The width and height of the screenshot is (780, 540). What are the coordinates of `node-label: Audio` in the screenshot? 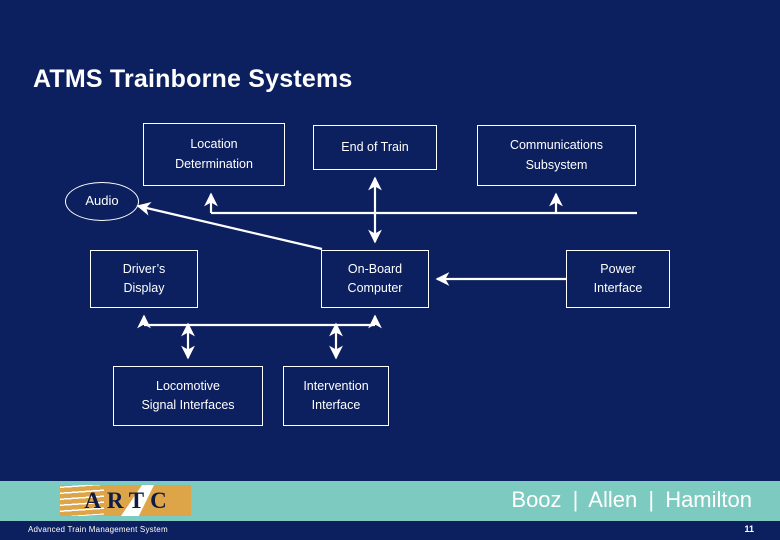 It's located at (102, 201).